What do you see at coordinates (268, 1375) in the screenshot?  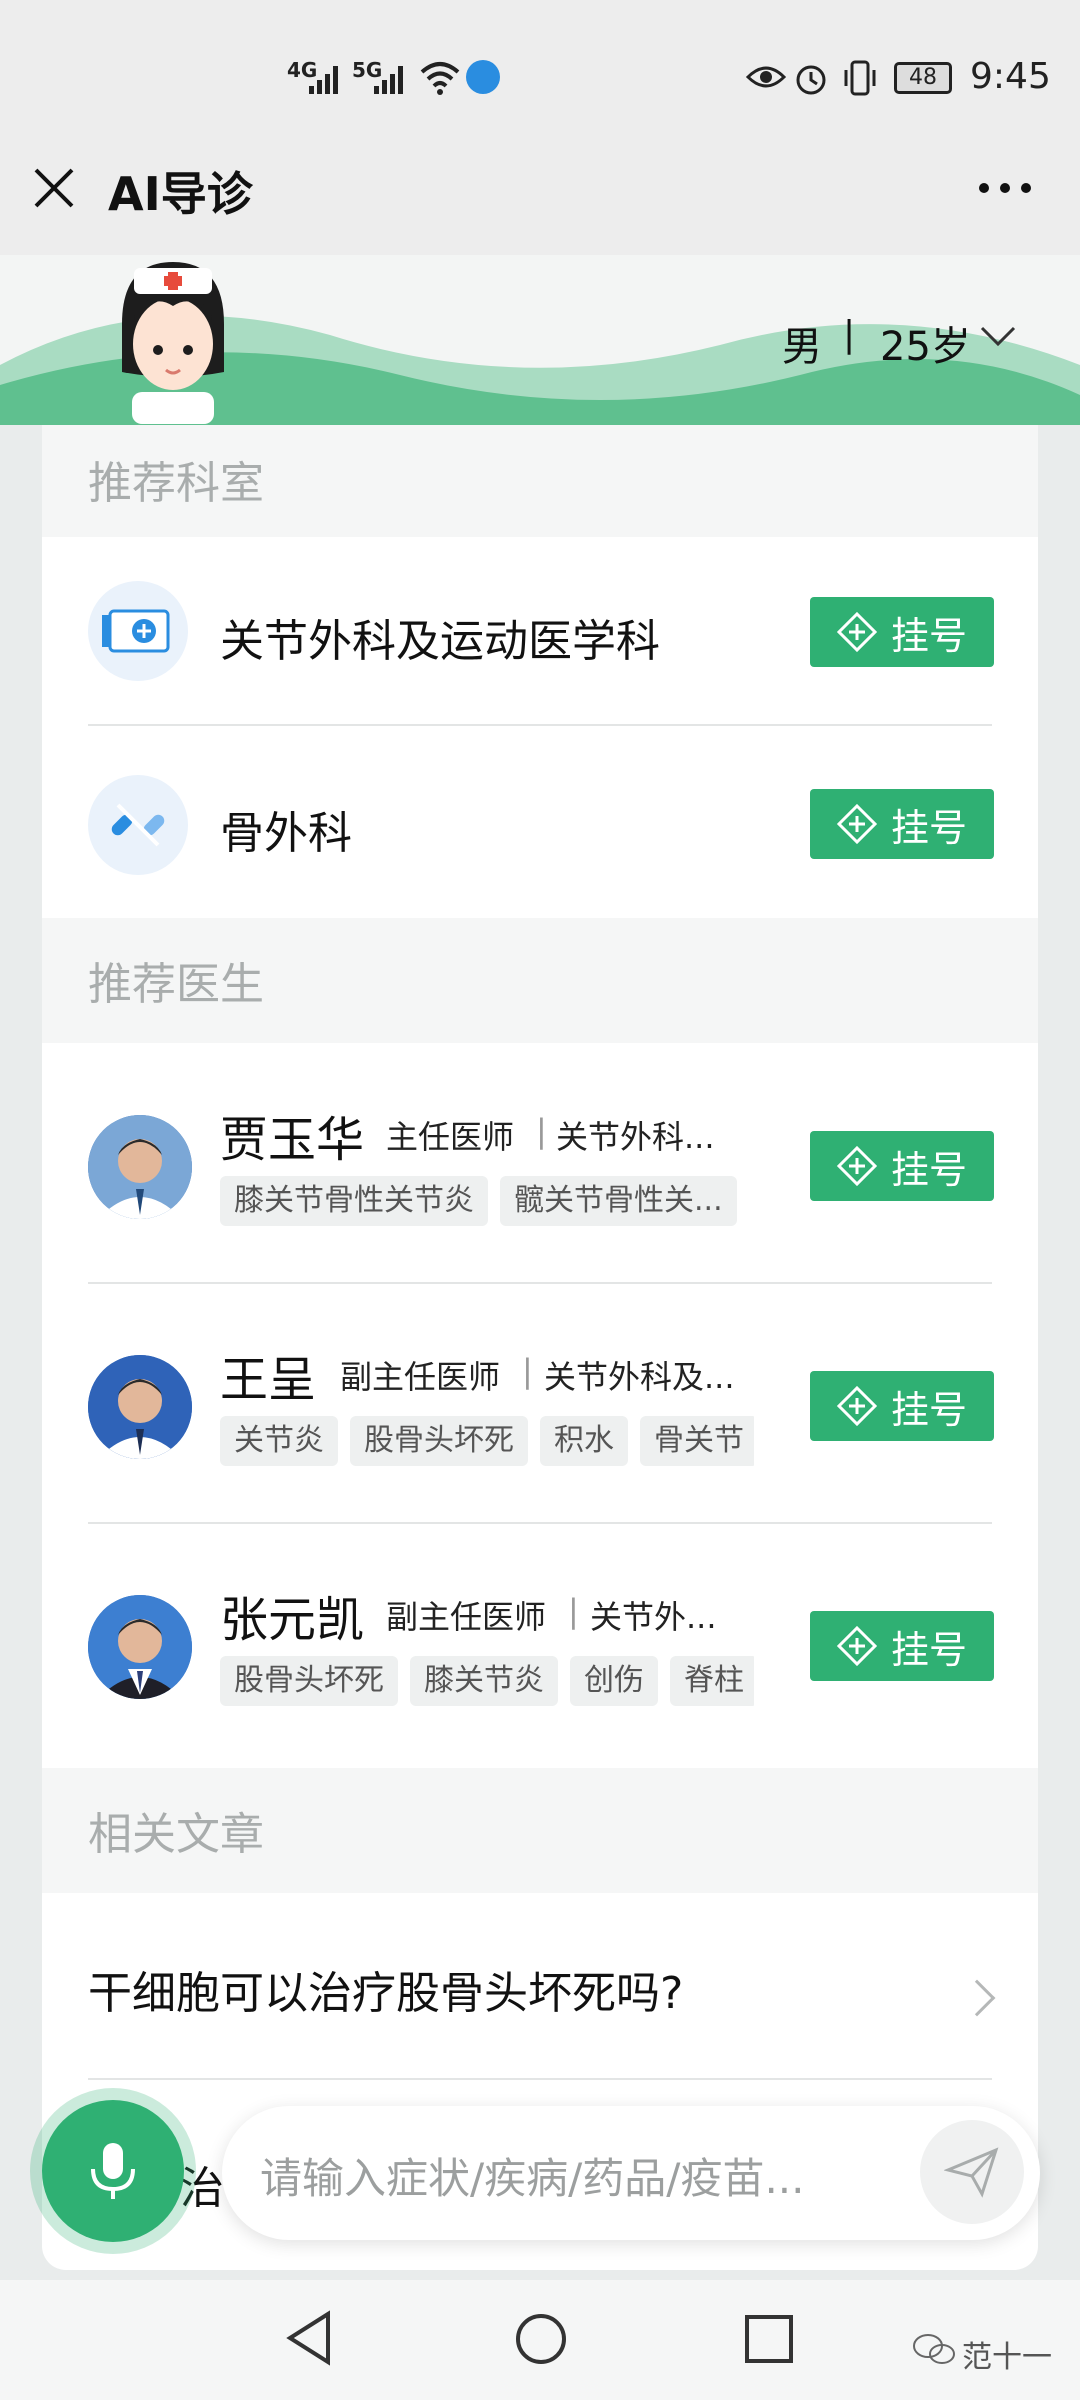 I see `doctor-name: 王呈` at bounding box center [268, 1375].